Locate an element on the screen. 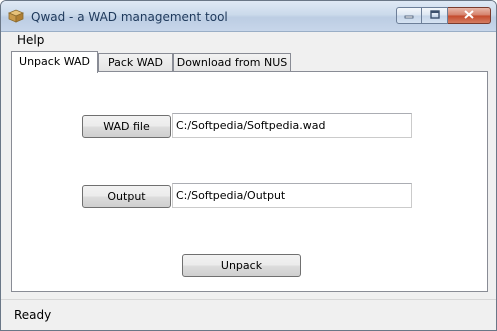  menu-help: Help is located at coordinates (30, 40).